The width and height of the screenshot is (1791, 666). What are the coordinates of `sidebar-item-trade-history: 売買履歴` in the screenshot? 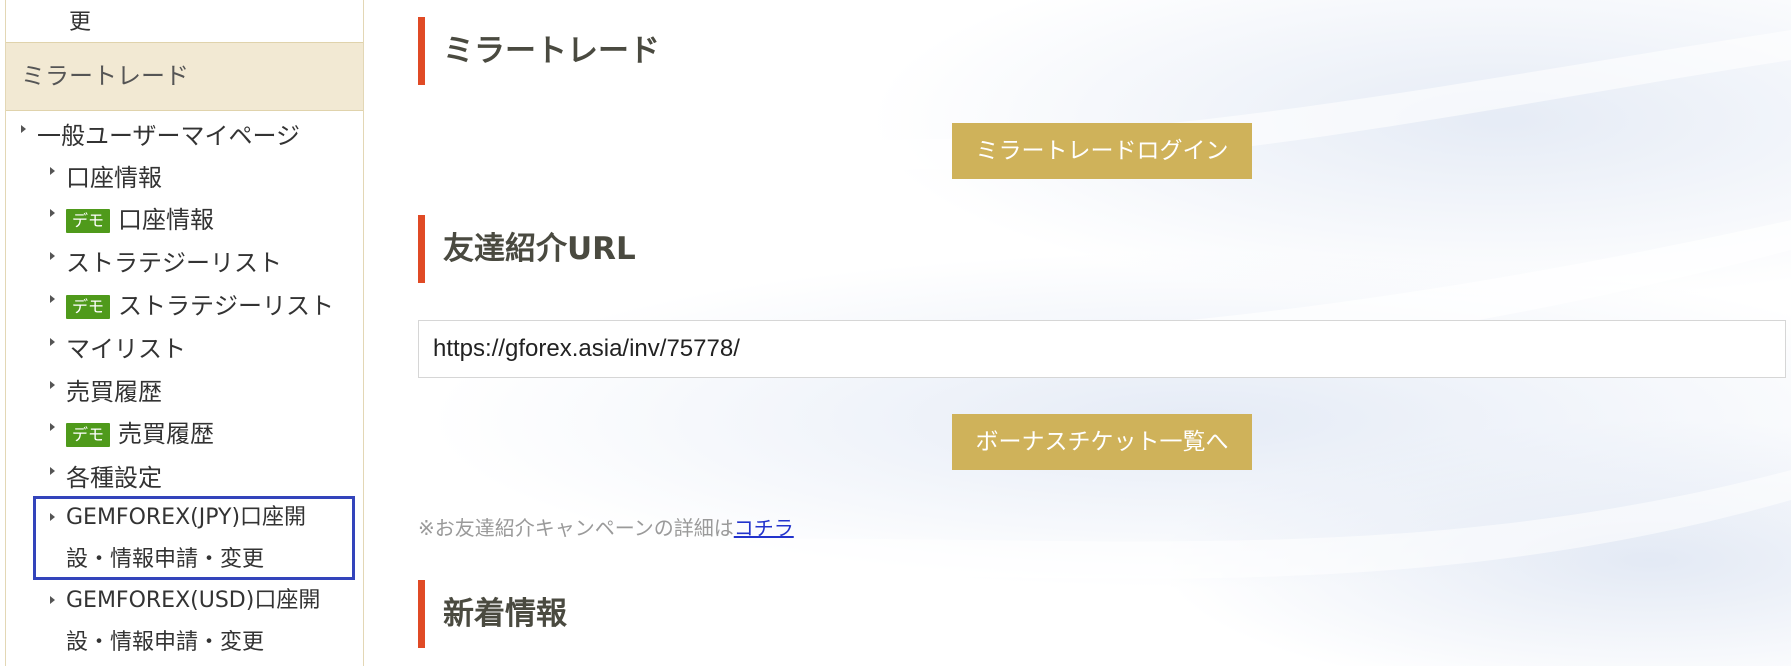 It's located at (106, 389).